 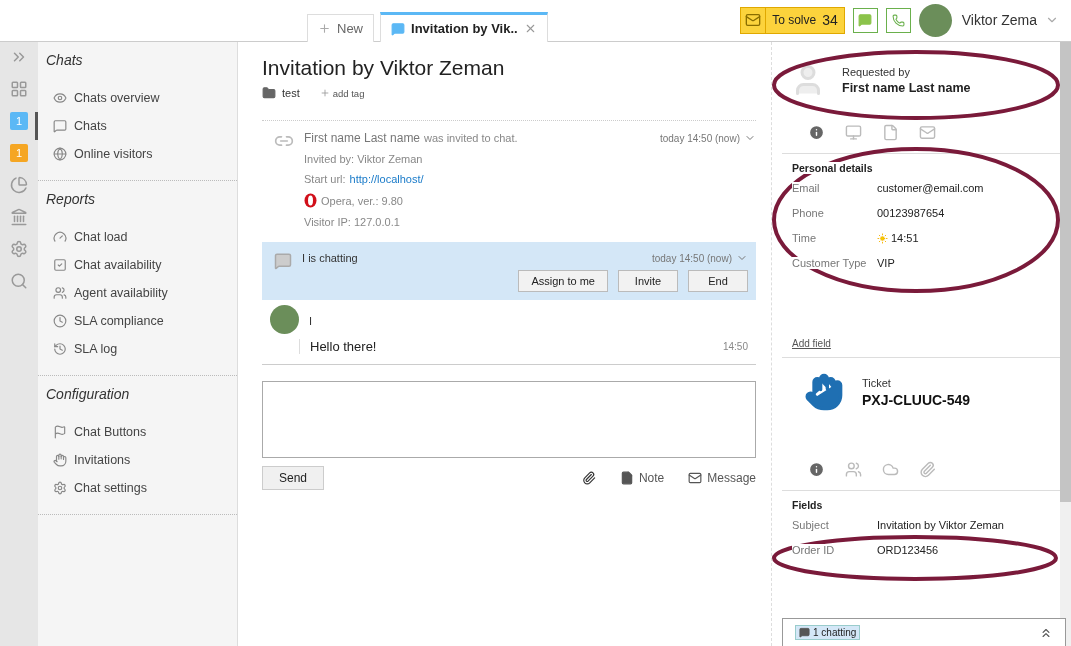 I want to click on flag-icon, so click(x=60, y=432).